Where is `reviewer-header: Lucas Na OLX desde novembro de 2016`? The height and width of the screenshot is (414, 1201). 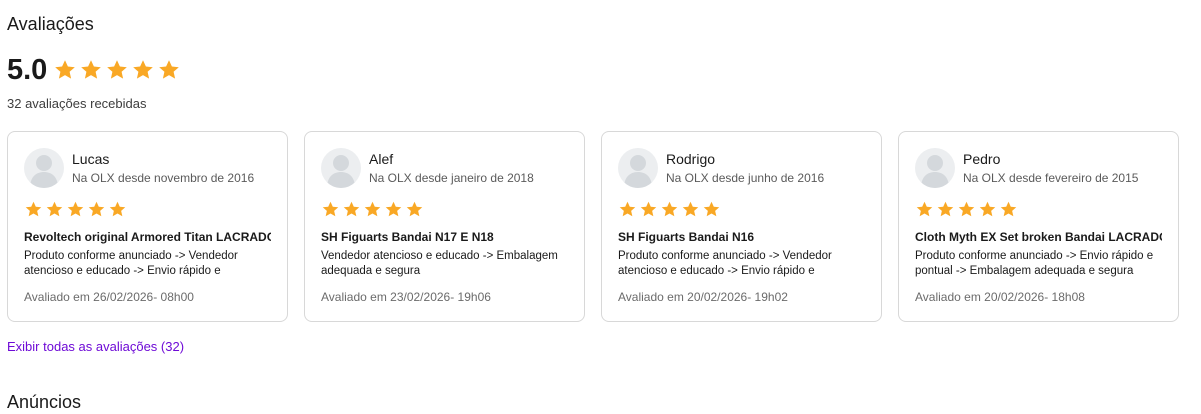
reviewer-header: Lucas Na OLX desde novembro de 2016 is located at coordinates (147, 168).